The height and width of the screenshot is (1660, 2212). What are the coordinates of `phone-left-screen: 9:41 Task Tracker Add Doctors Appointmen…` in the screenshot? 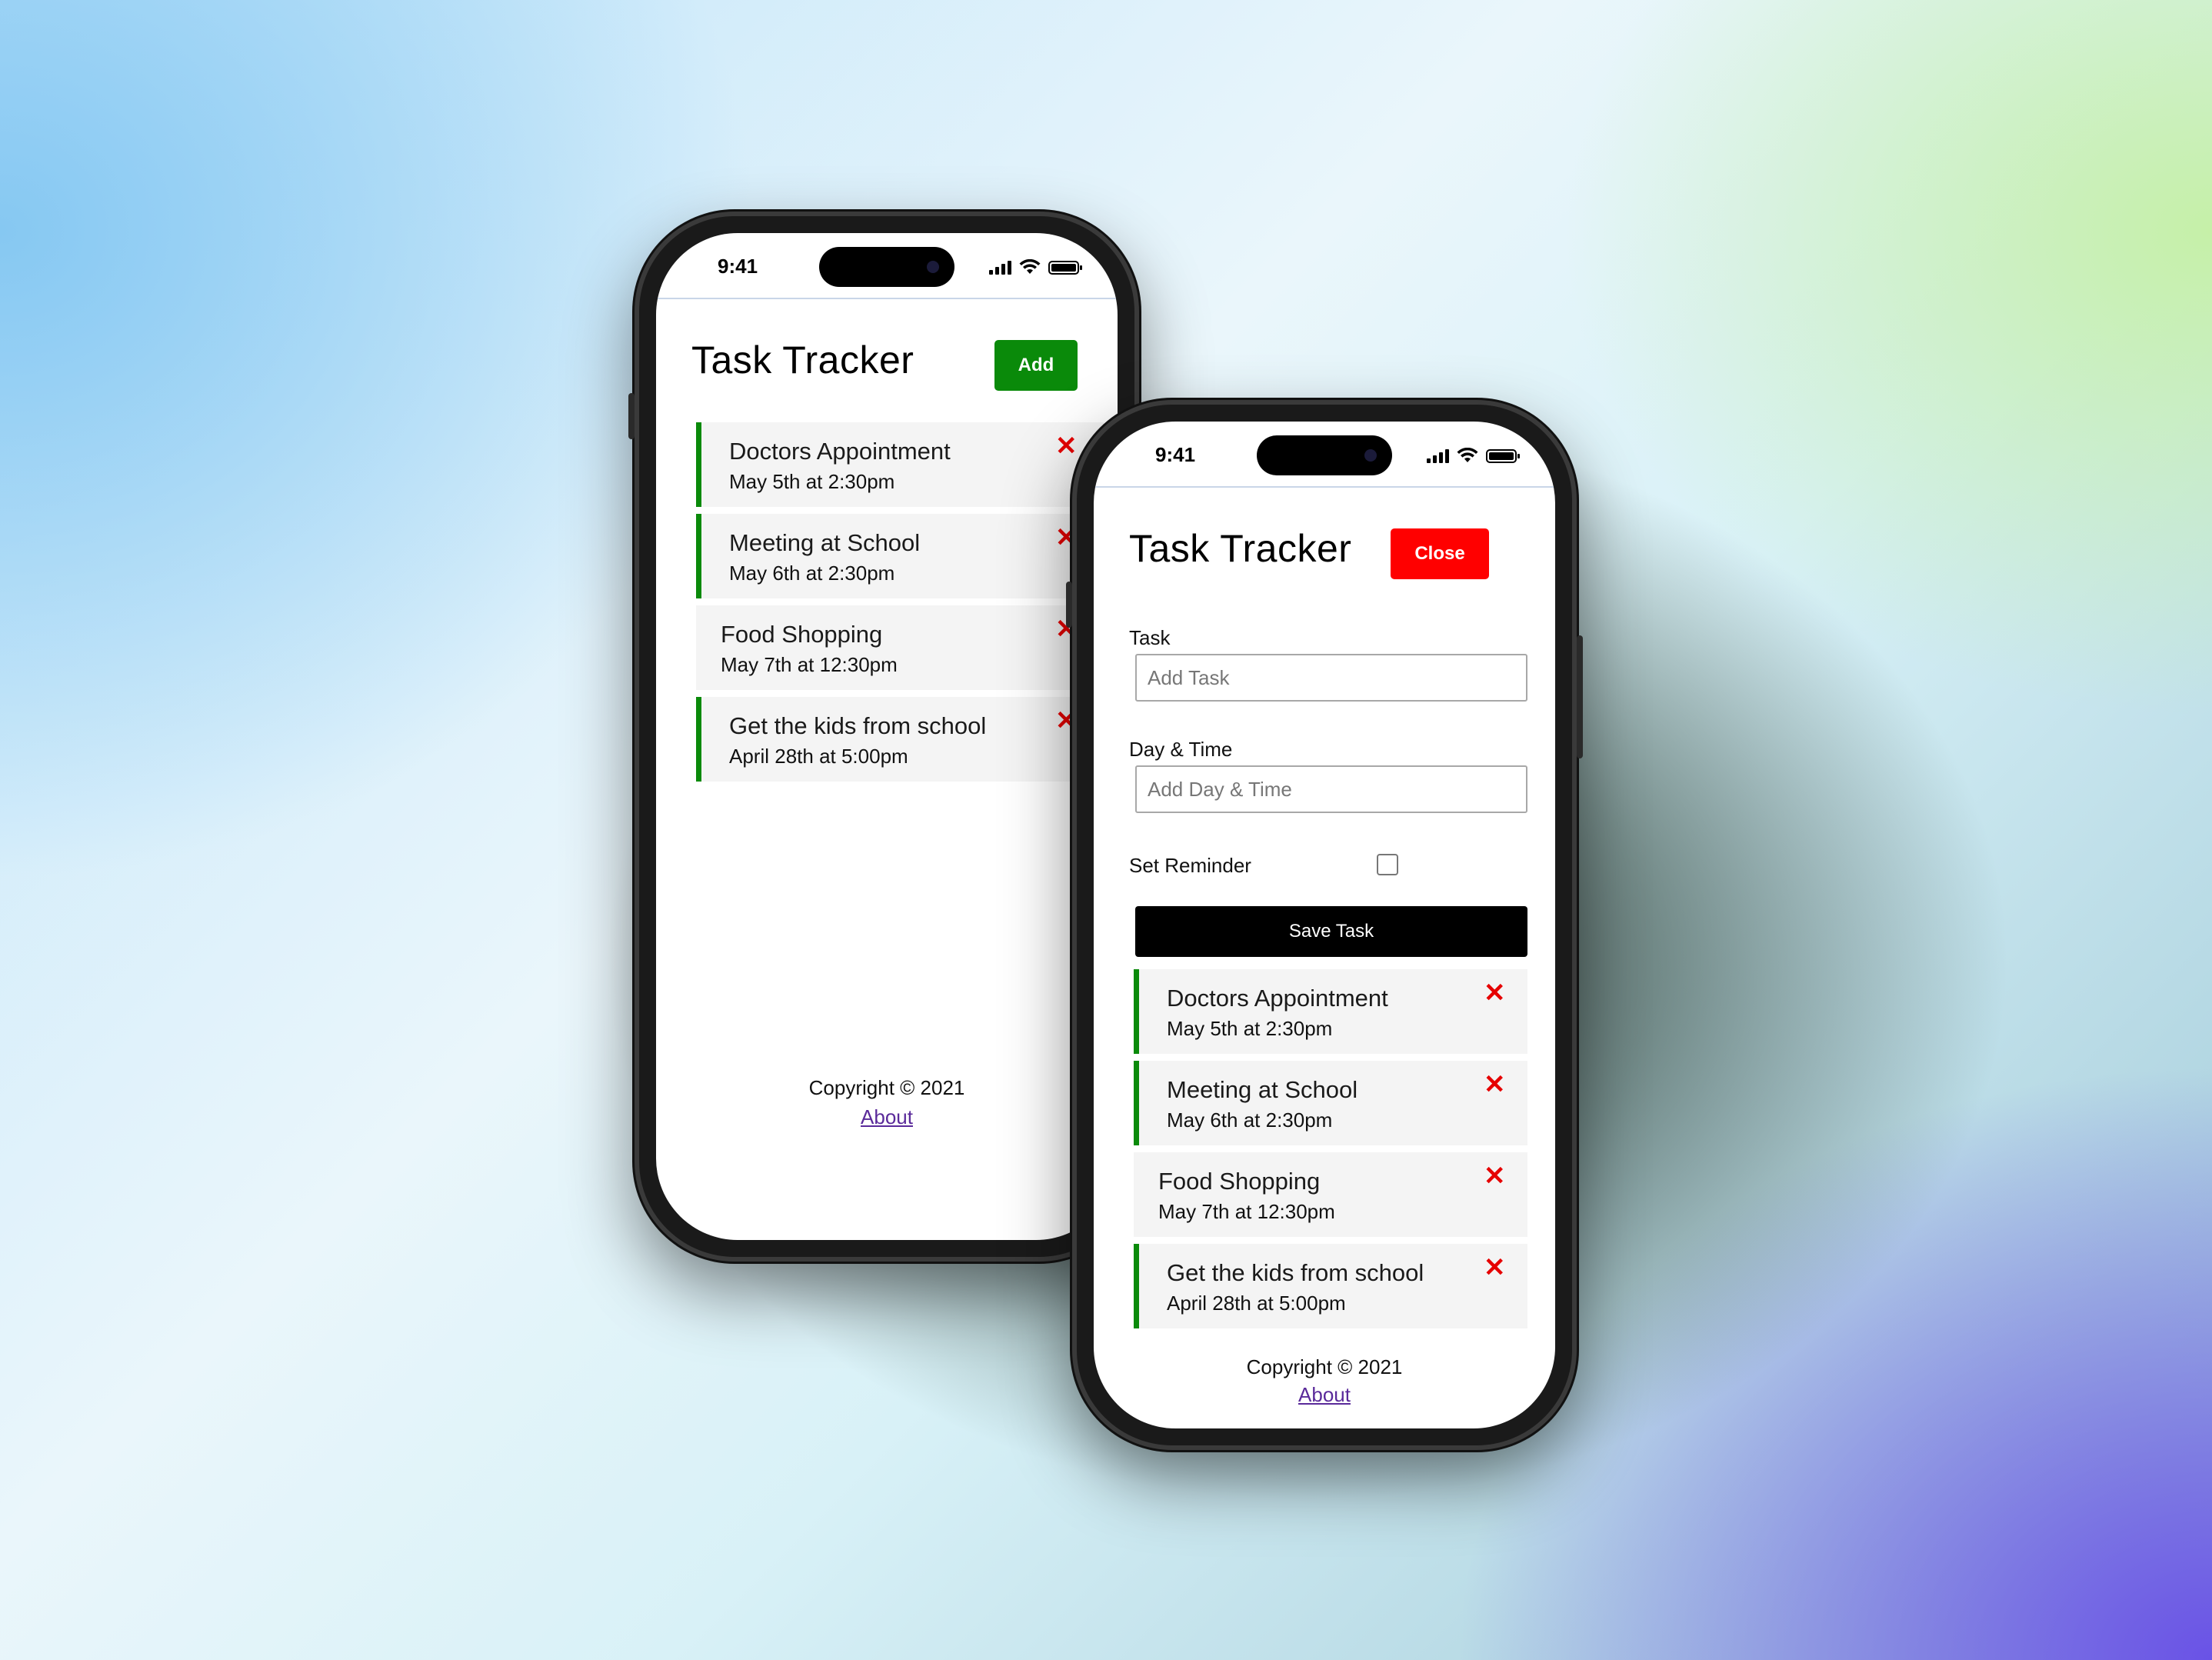 It's located at (887, 737).